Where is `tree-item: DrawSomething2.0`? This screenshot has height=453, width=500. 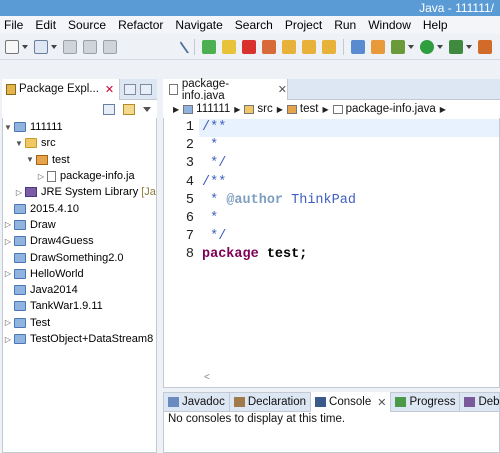 tree-item: DrawSomething2.0 is located at coordinates (80, 257).